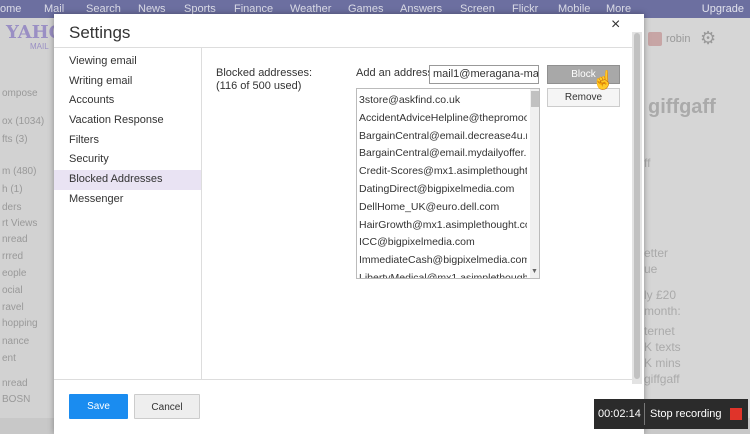  I want to click on add-address-input: mail1@meragana-mail.co, so click(484, 74).